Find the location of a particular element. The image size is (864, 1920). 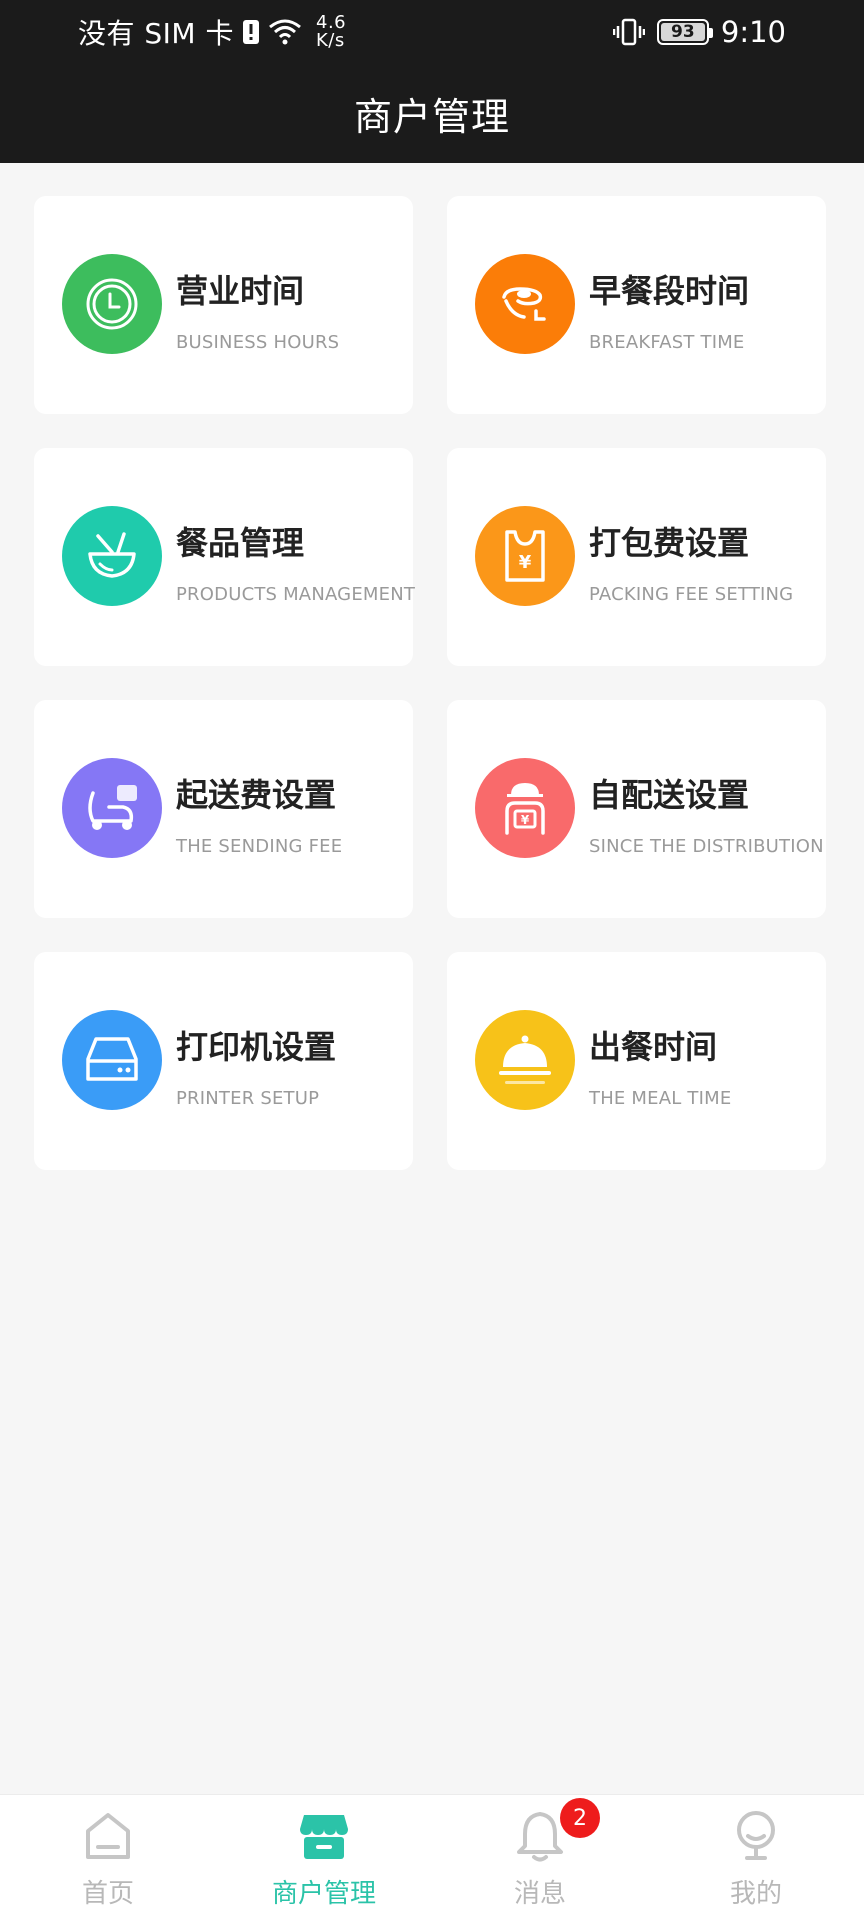

card-subtitle: THE MEAL TIME is located at coordinates (660, 1098).